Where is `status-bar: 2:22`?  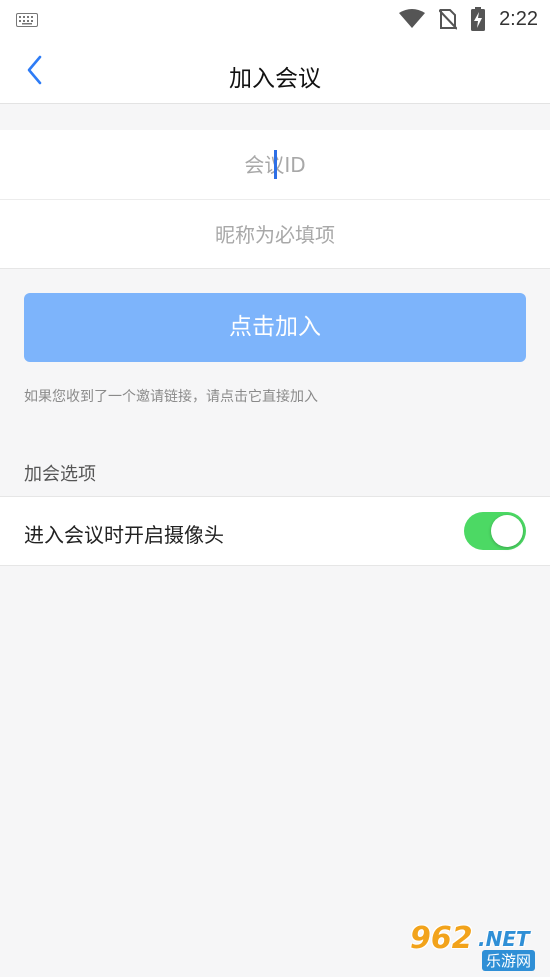
status-bar: 2:22 is located at coordinates (275, 19).